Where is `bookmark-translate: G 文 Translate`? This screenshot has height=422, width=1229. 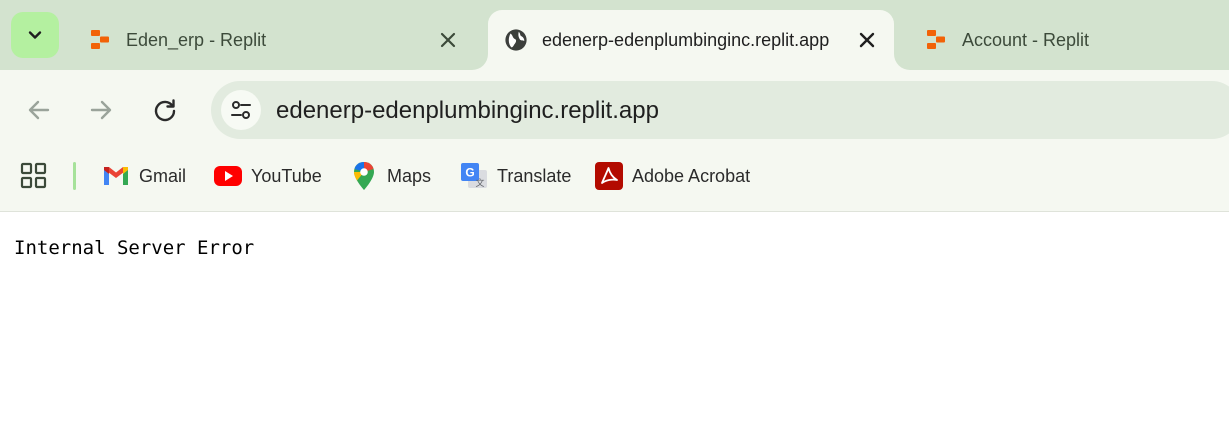
bookmark-translate: G 文 Translate is located at coordinates (515, 176).